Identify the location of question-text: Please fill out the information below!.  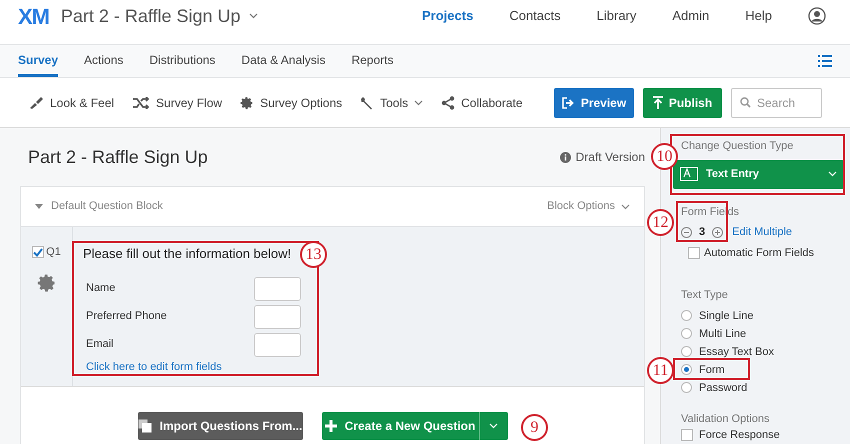
(187, 254).